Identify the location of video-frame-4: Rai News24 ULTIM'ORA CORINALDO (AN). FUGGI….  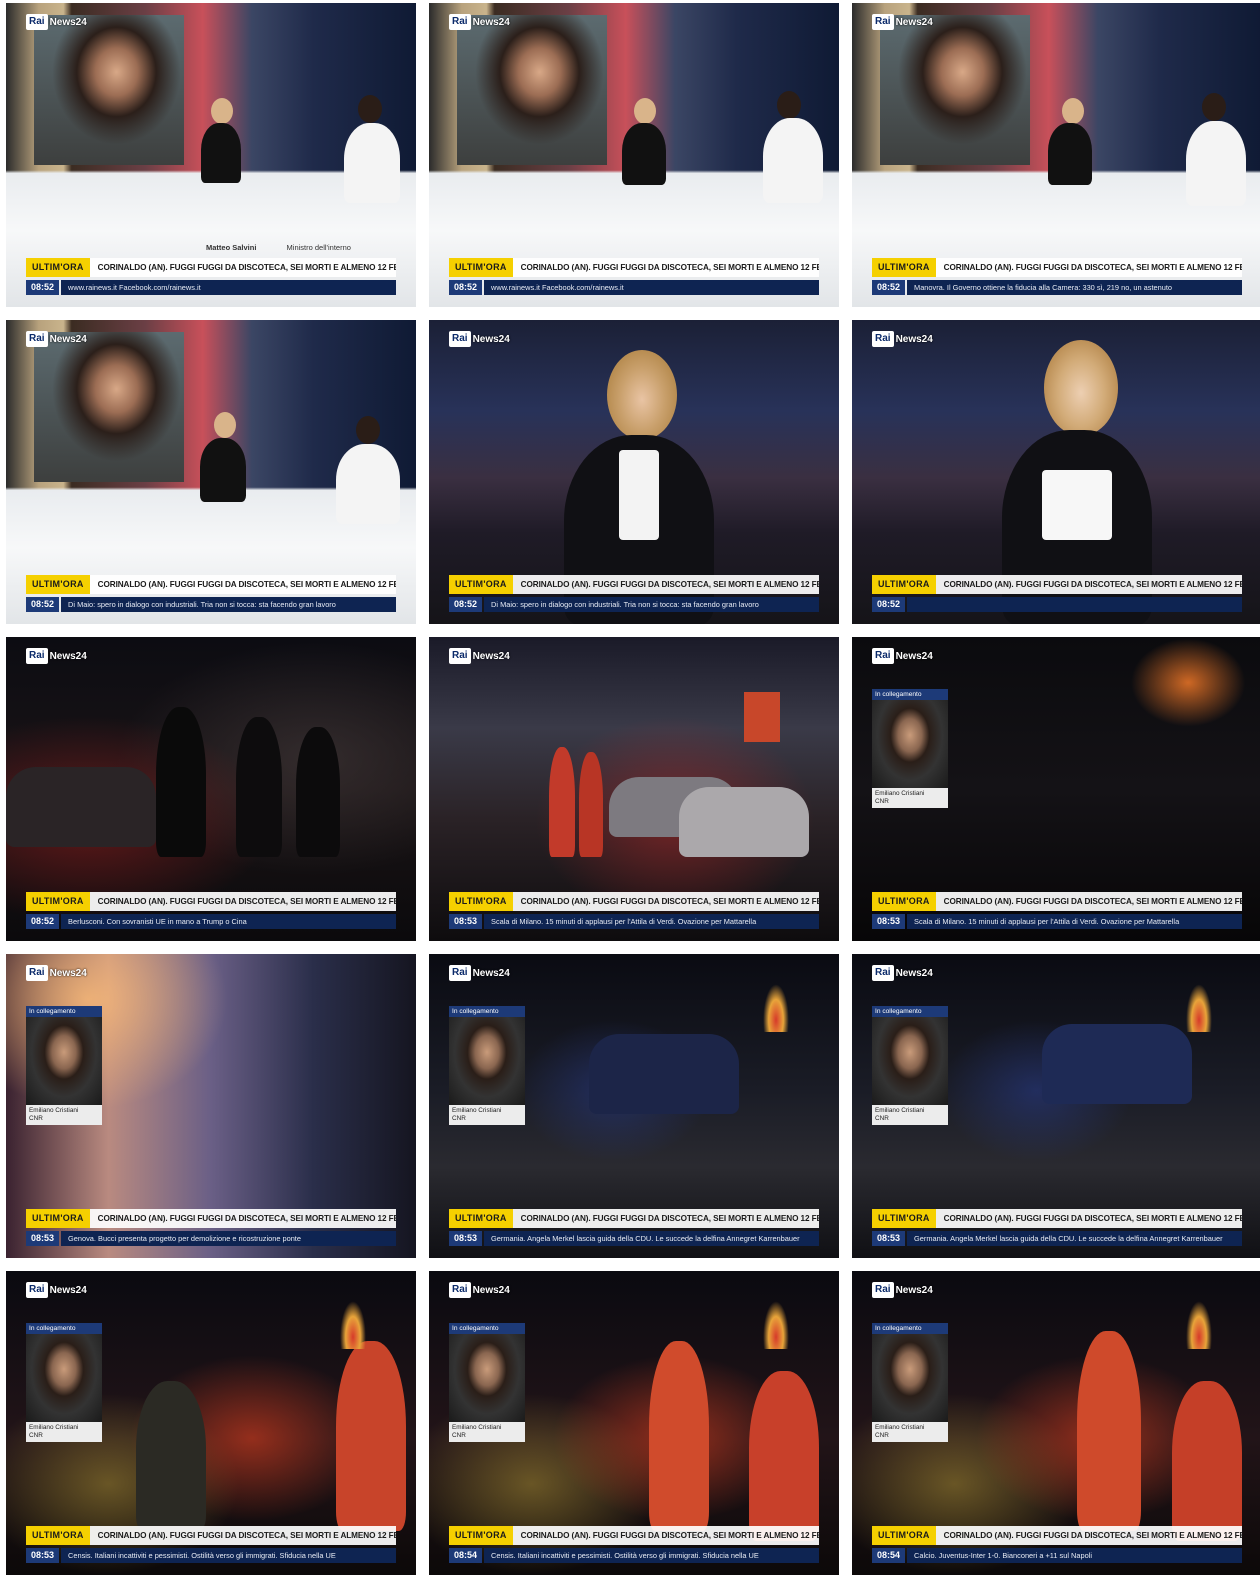
(211, 472).